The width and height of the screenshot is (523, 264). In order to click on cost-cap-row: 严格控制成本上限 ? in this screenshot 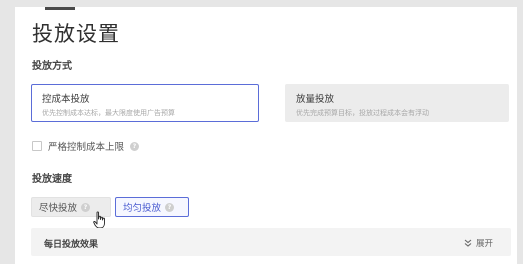, I will do `click(86, 146)`.